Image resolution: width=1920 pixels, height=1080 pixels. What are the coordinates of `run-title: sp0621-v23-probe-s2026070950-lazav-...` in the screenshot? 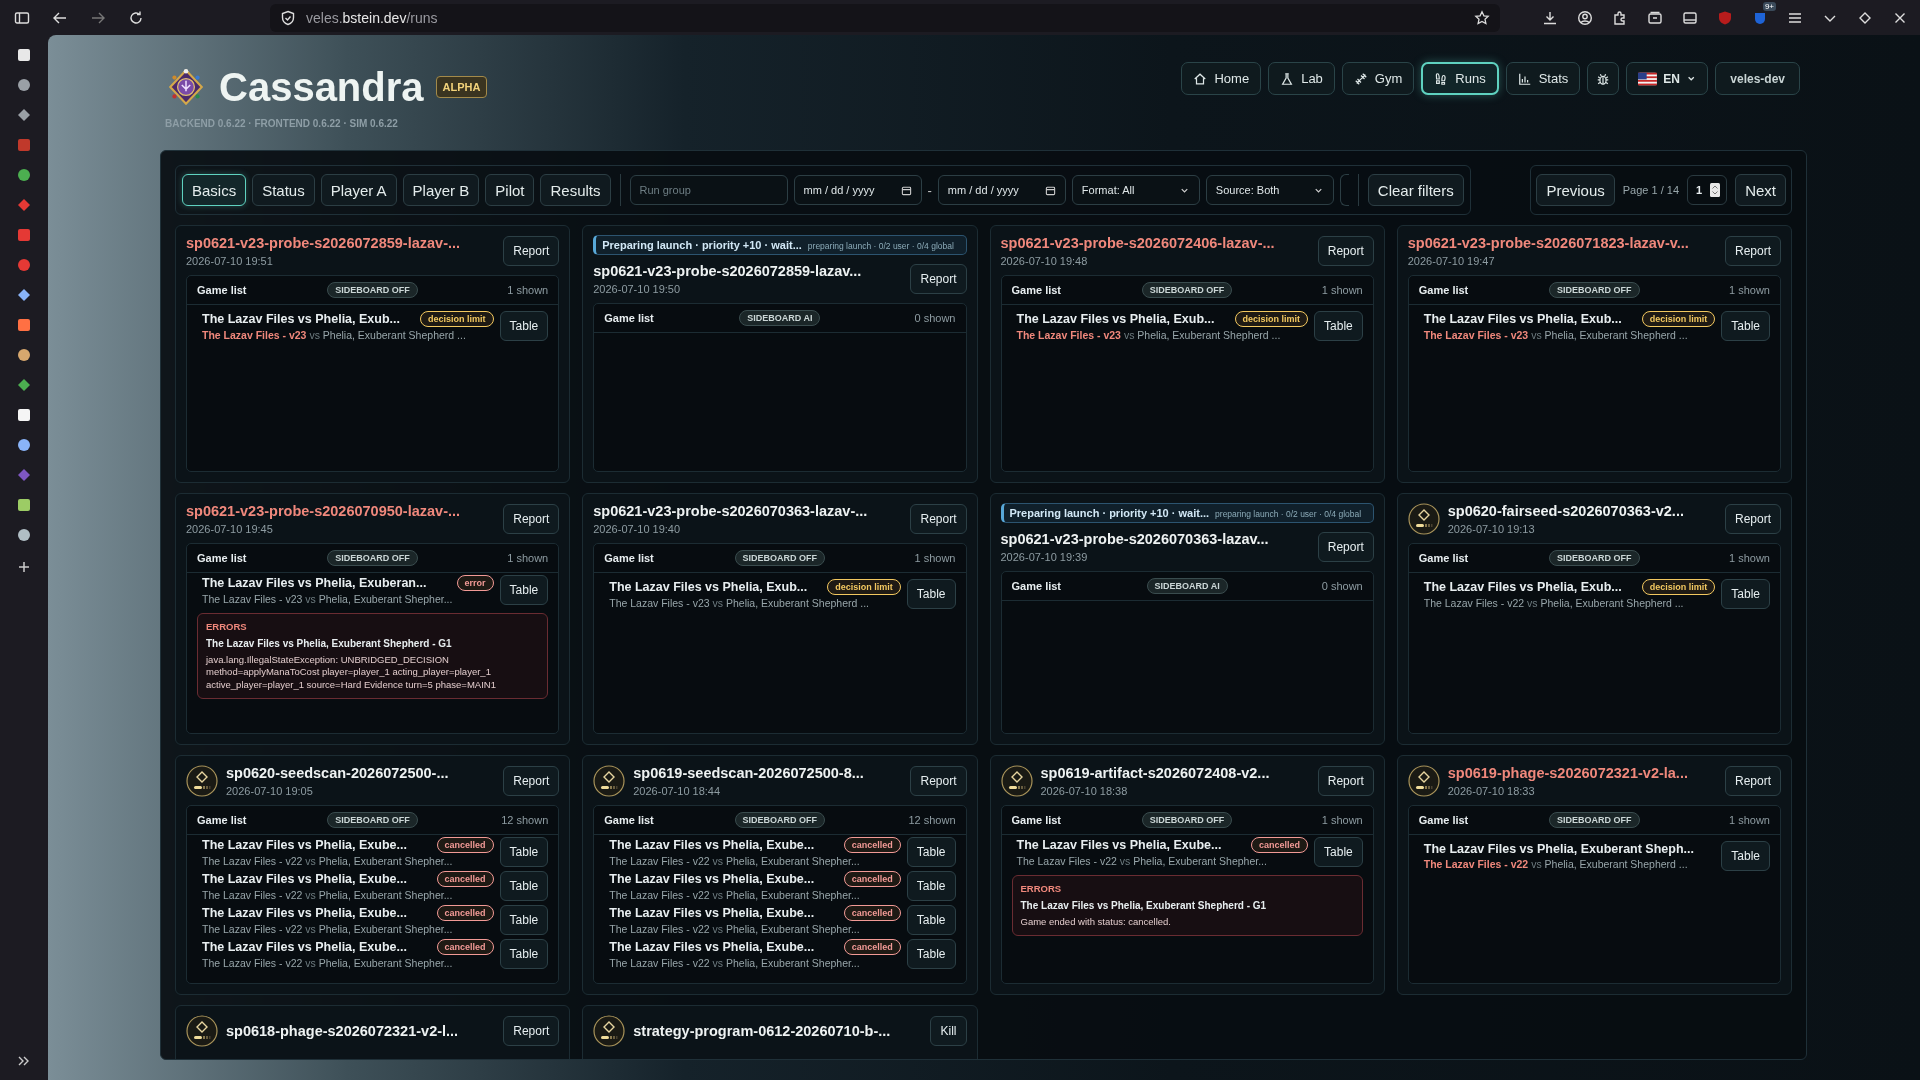 It's located at (341, 511).